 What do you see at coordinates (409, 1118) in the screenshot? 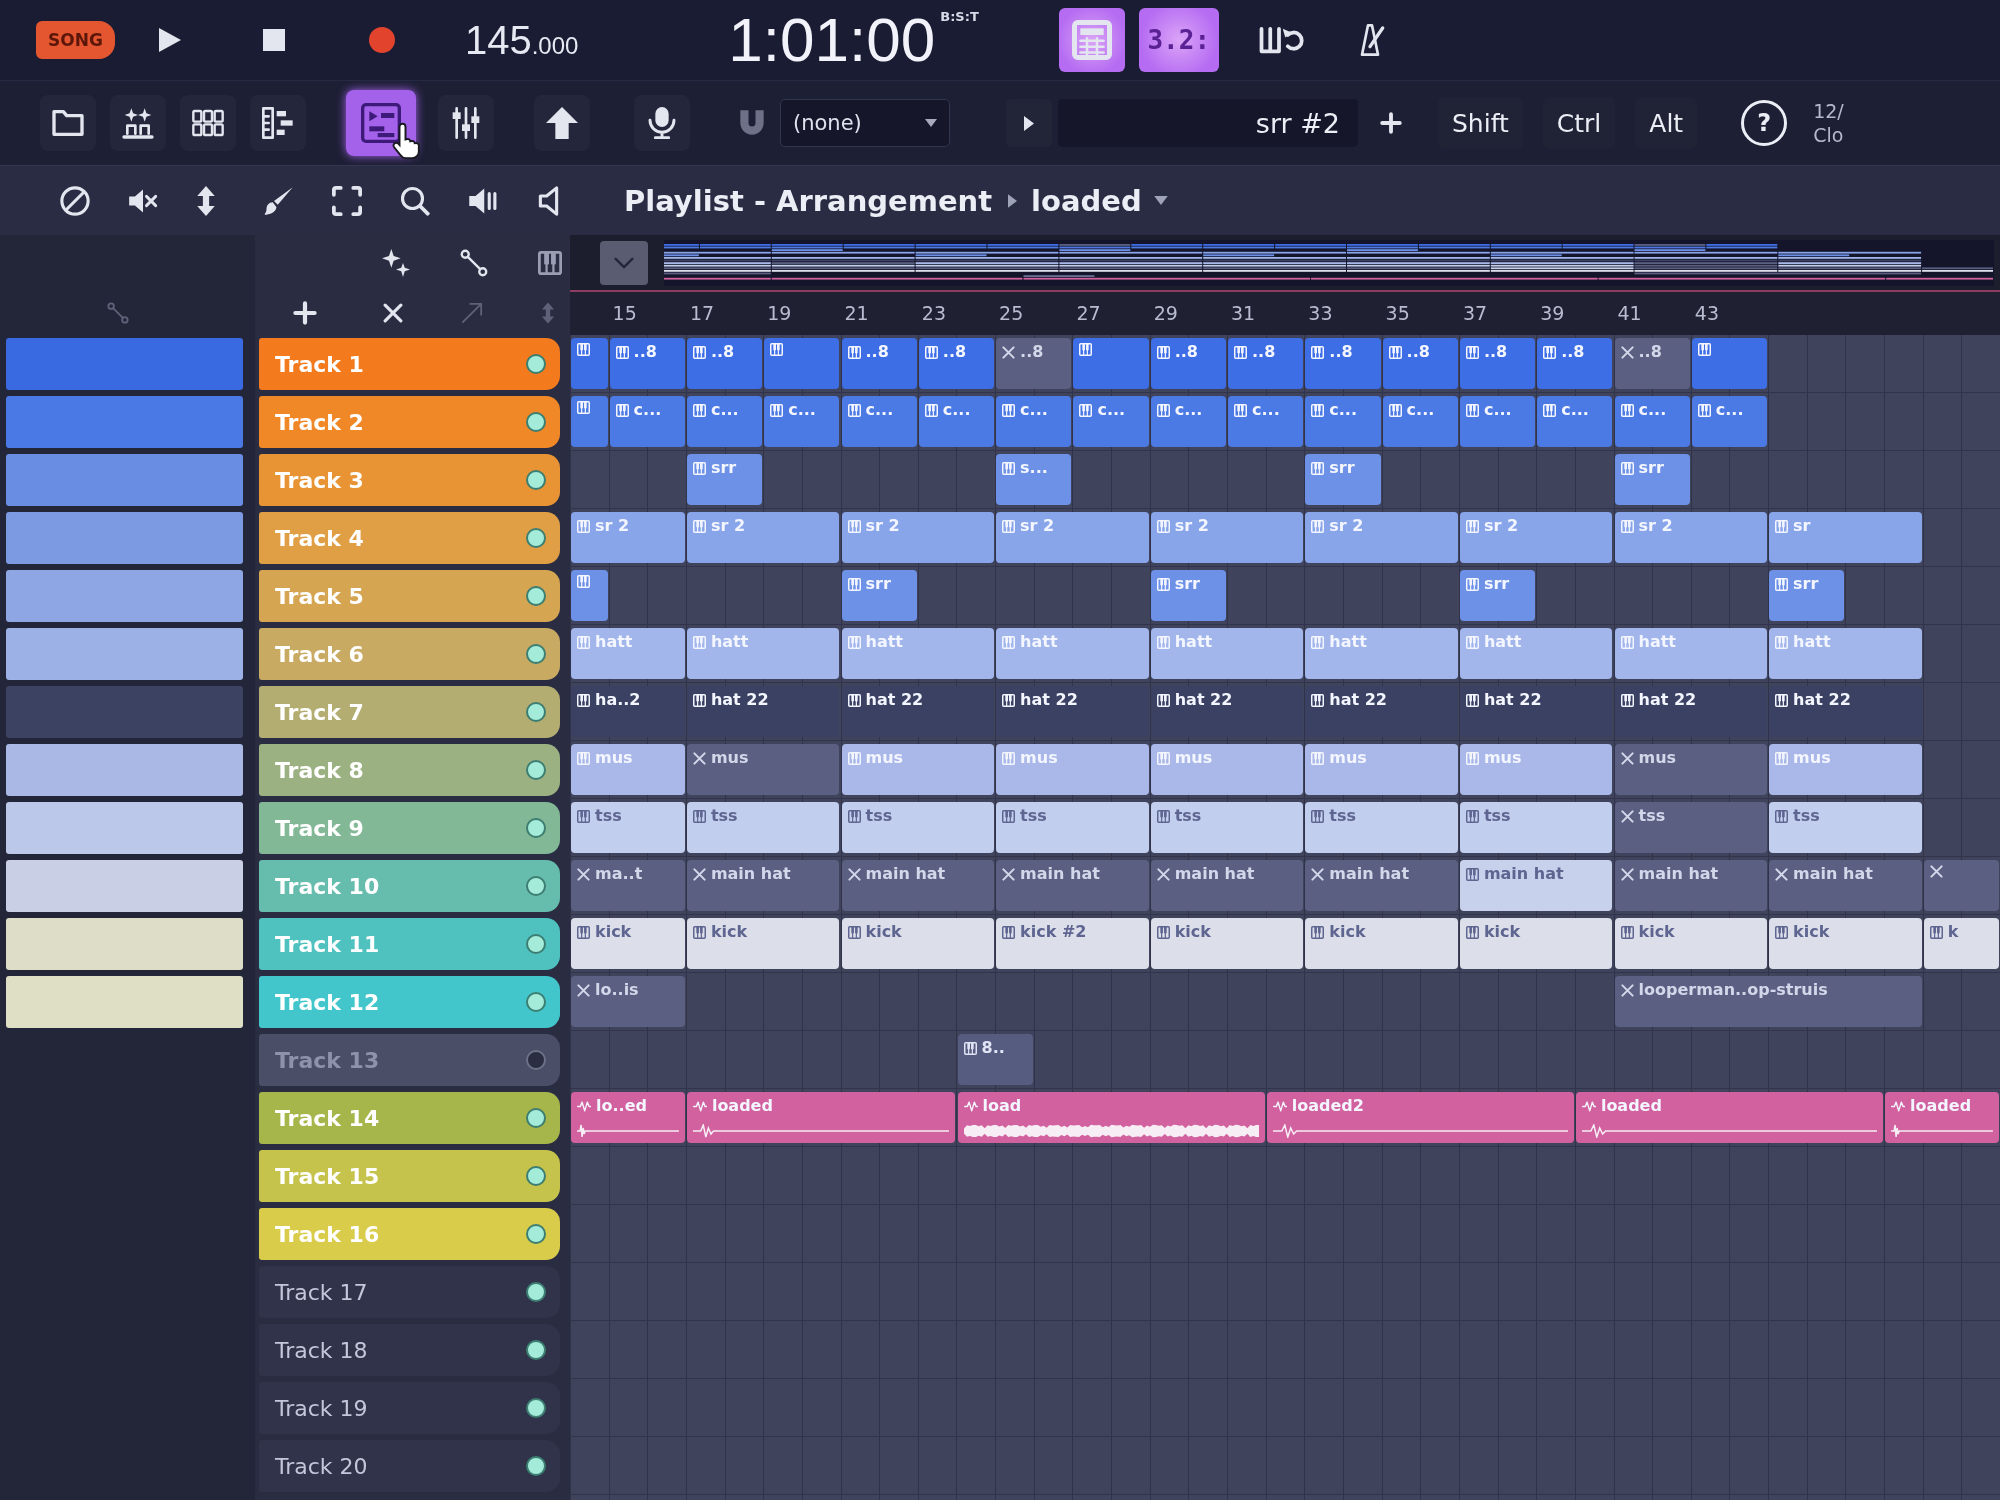
I see `track-header: Track 14` at bounding box center [409, 1118].